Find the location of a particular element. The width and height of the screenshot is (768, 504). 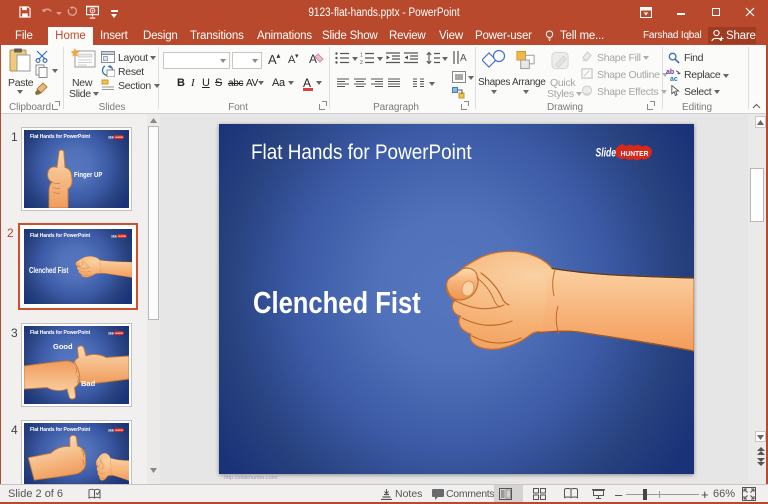

svg-text: 2 is located at coordinates (361, 62).